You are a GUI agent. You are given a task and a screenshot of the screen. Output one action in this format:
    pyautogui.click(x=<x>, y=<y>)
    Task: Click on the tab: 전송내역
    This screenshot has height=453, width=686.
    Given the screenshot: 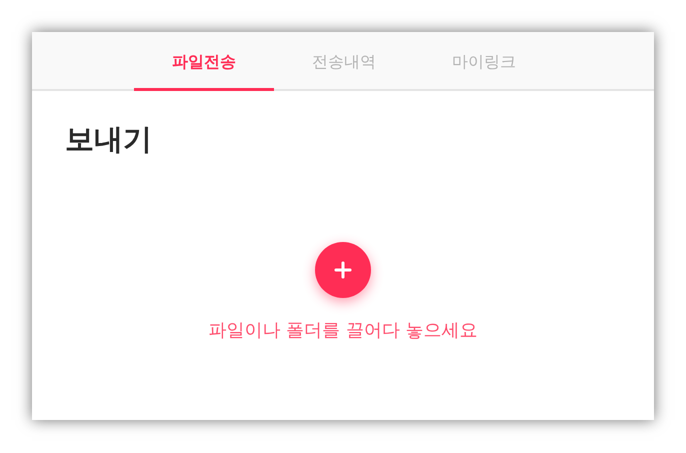 What is the action you would take?
    pyautogui.click(x=344, y=61)
    